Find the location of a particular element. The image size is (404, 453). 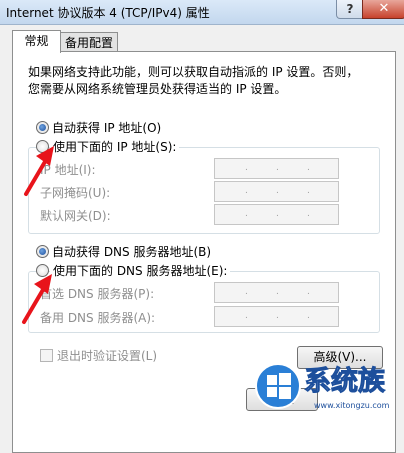

watermark-logo: 系统族 www.xitongzu.com is located at coordinates (322, 386).